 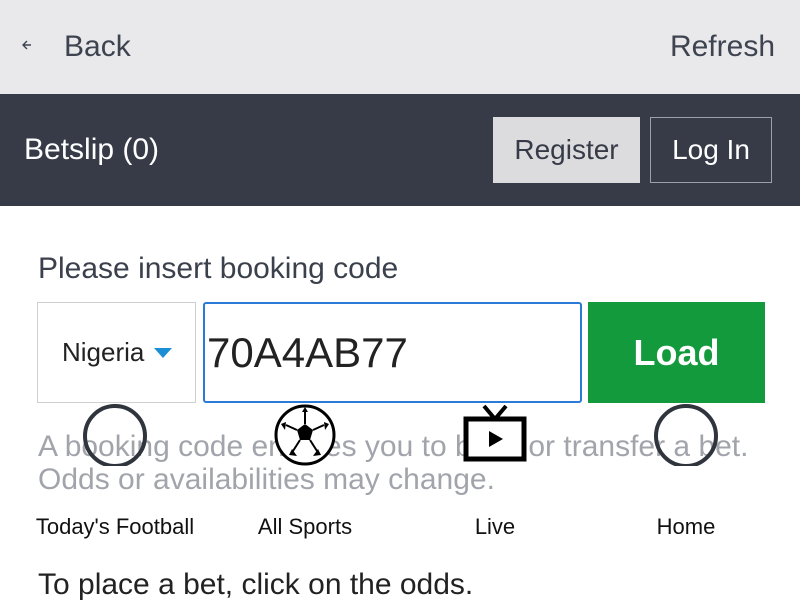 What do you see at coordinates (566, 150) in the screenshot?
I see `register-button: Register` at bounding box center [566, 150].